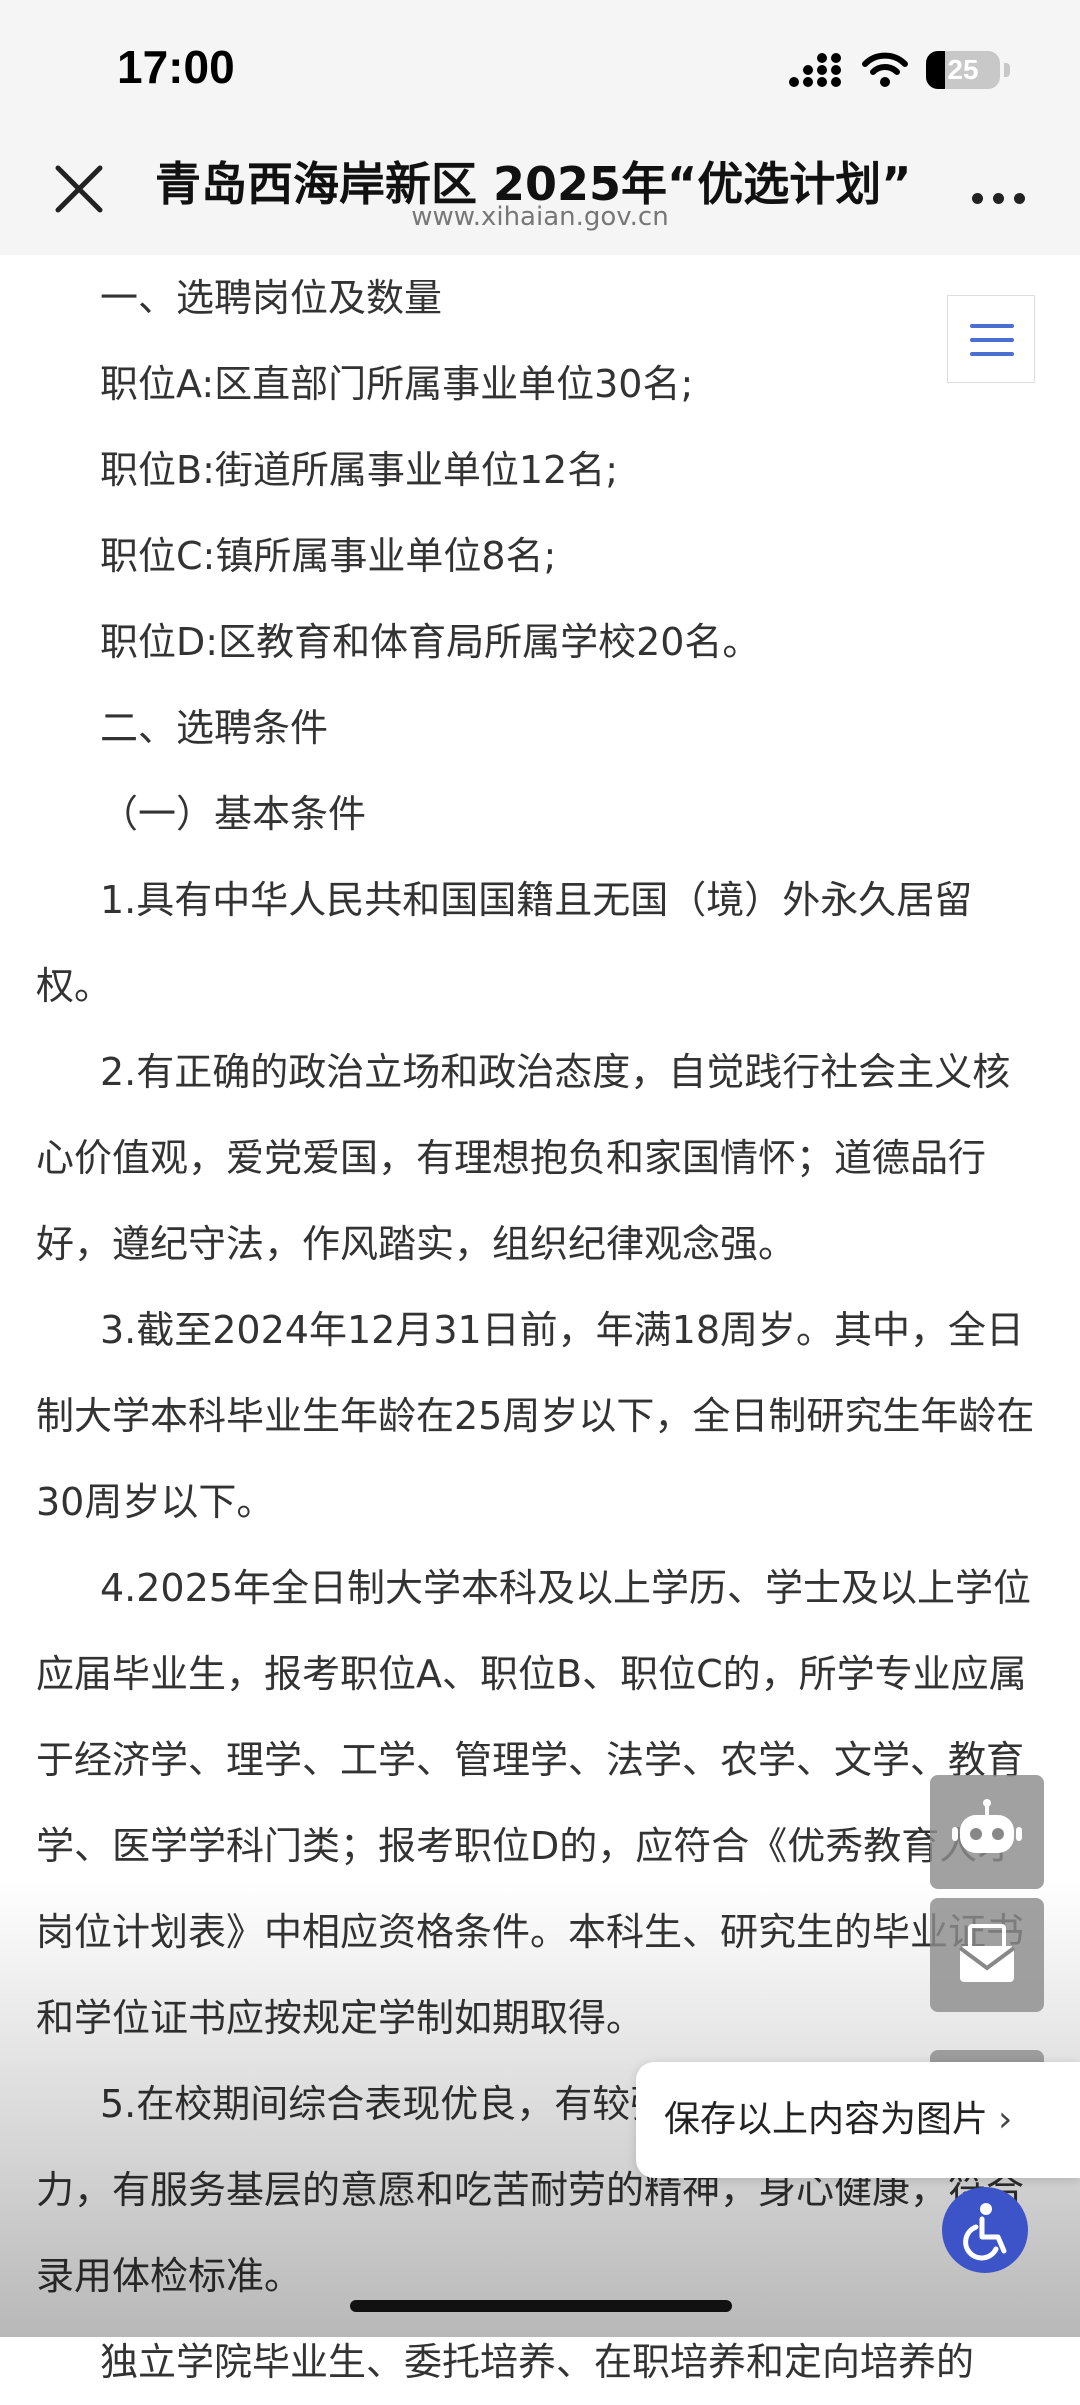 The width and height of the screenshot is (1080, 2405). Describe the element at coordinates (540, 65) in the screenshot. I see `status-bar: 17:00 25` at that location.